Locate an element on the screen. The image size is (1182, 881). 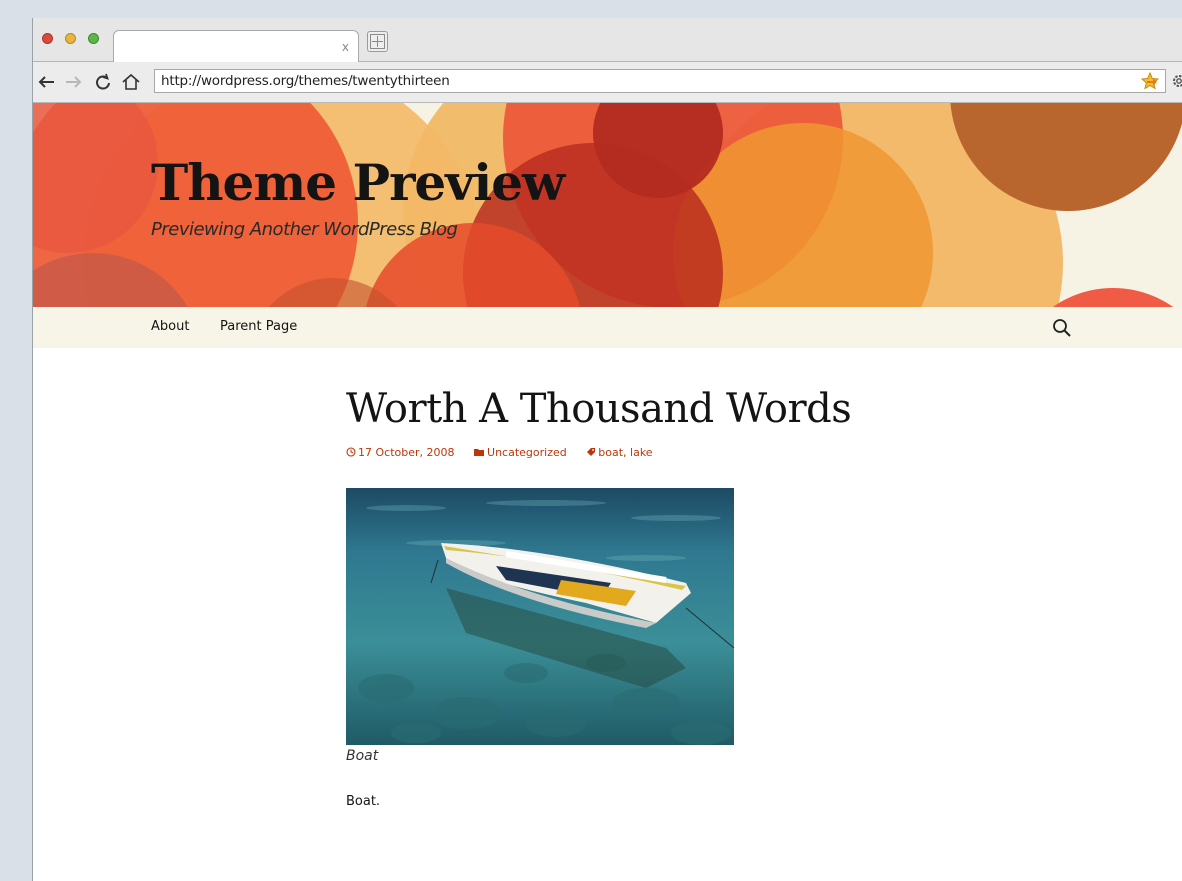
post-image-boat is located at coordinates (540, 616).